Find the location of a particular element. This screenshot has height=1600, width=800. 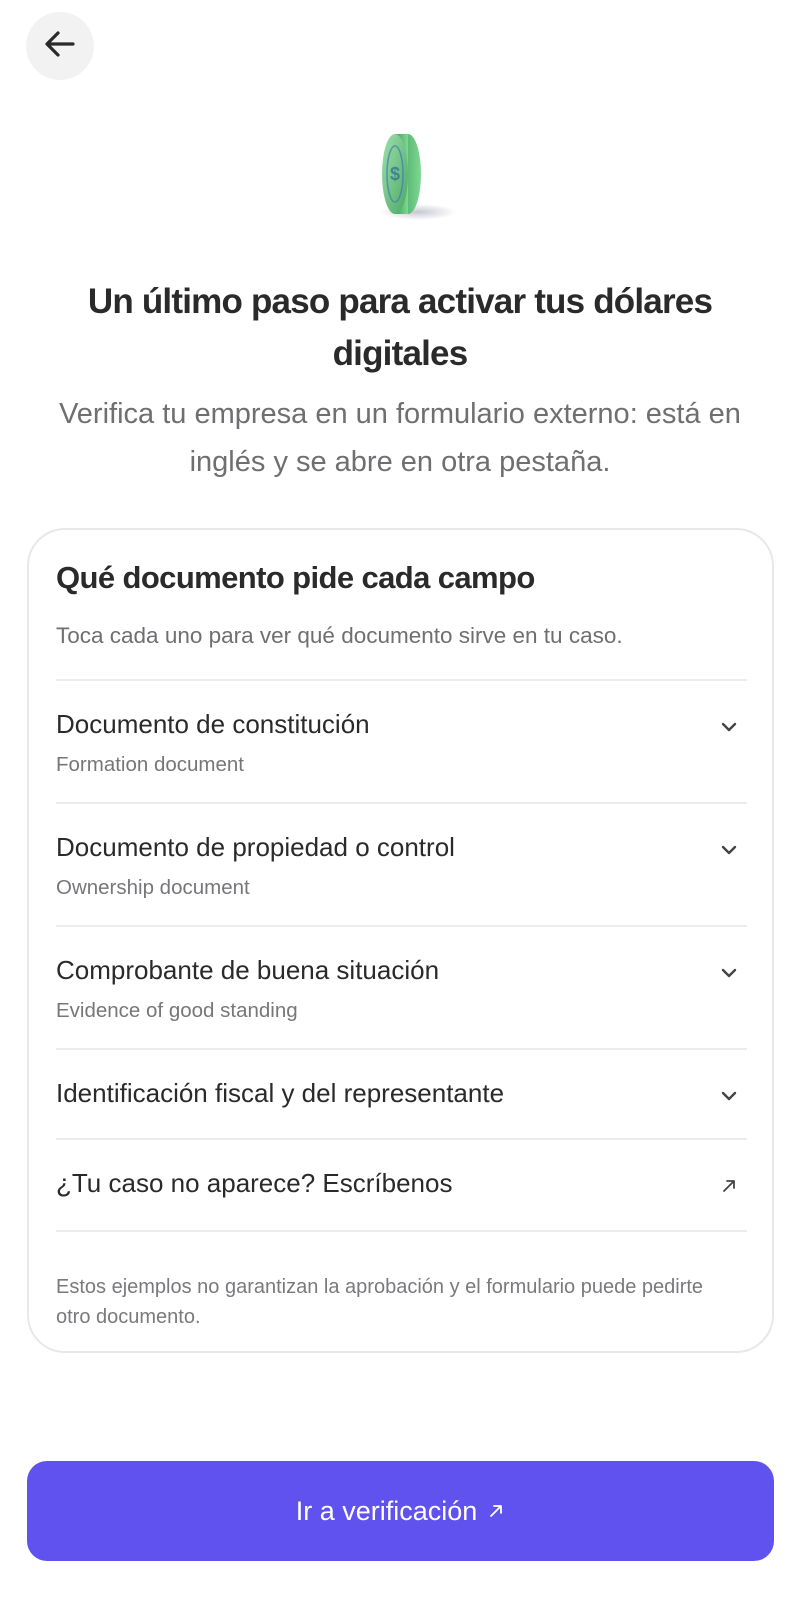

arrow-left-icon is located at coordinates (60, 46).